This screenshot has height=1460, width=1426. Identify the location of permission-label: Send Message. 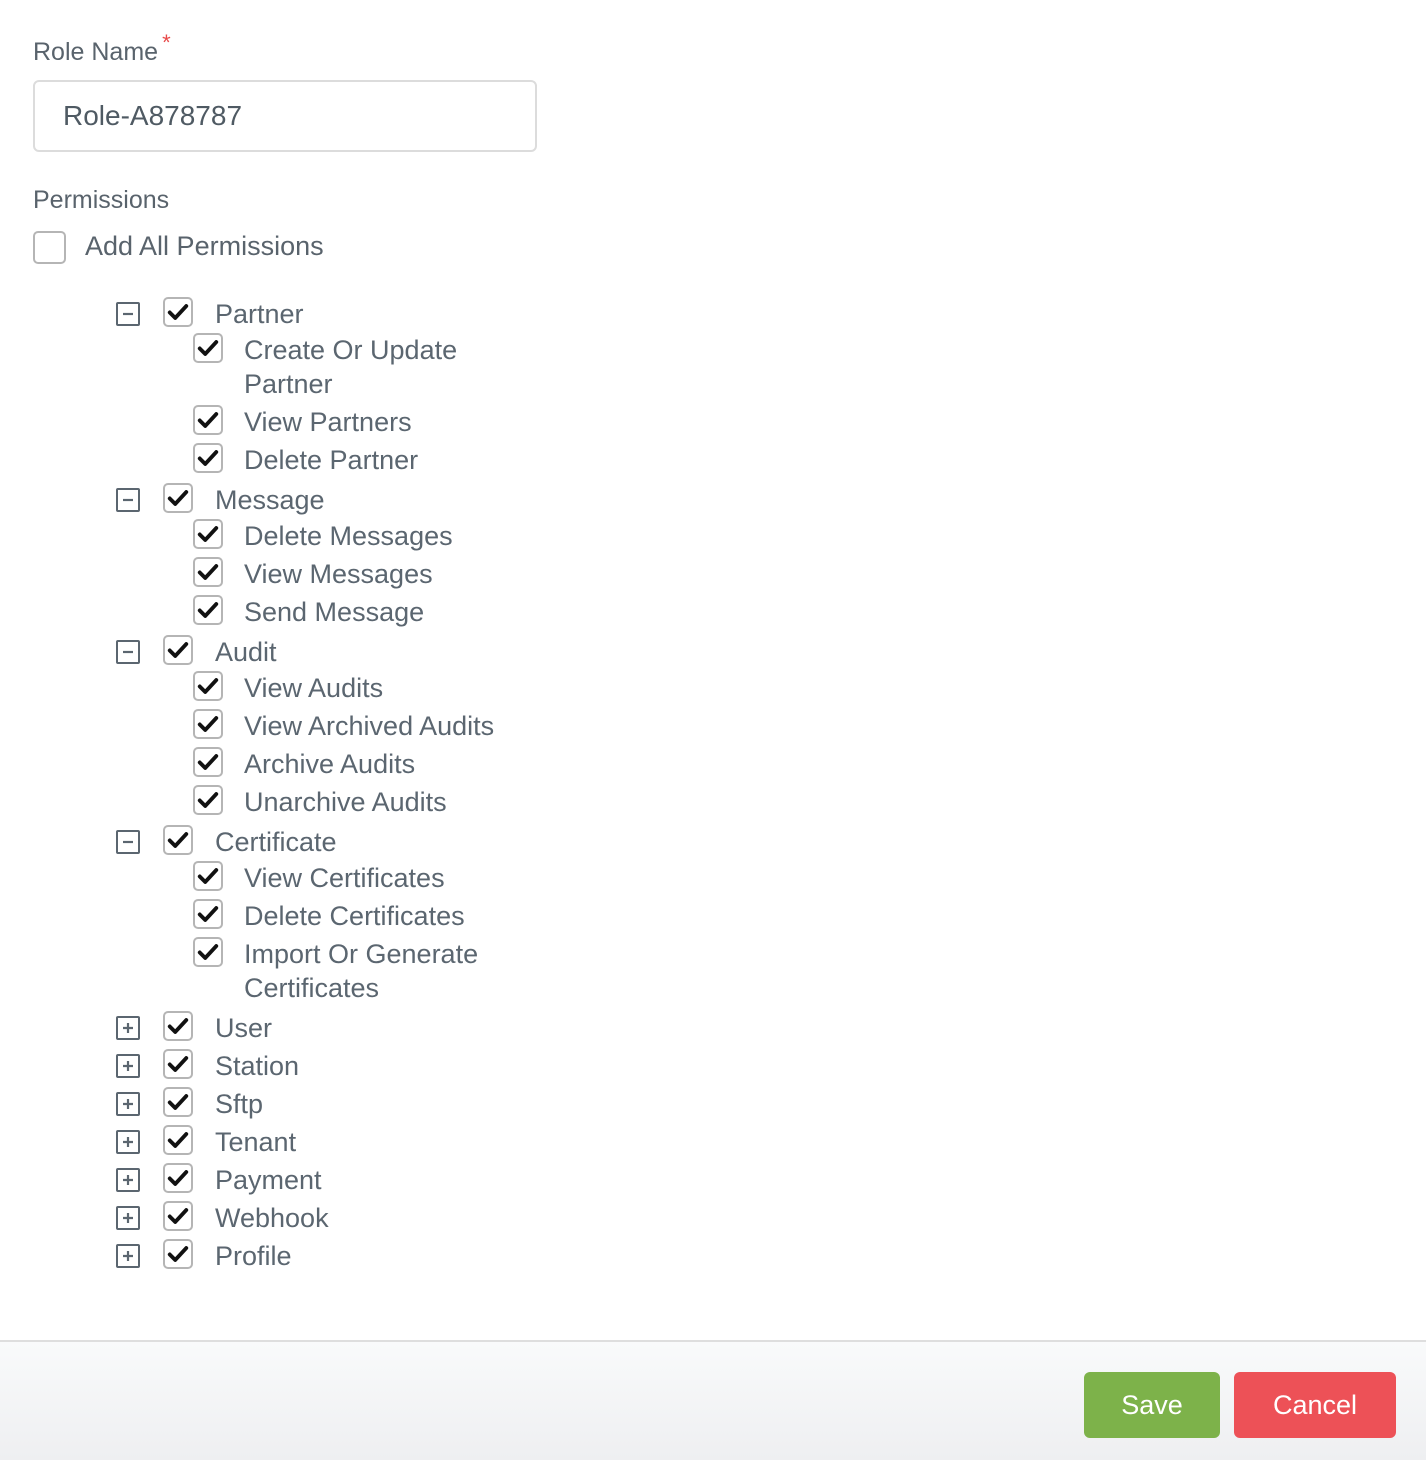
(334, 612).